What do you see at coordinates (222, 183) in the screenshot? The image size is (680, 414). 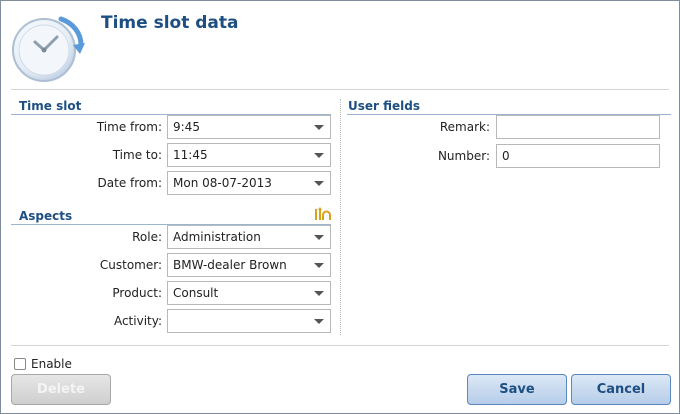 I see `date-from-value: Mon 08-07-2013` at bounding box center [222, 183].